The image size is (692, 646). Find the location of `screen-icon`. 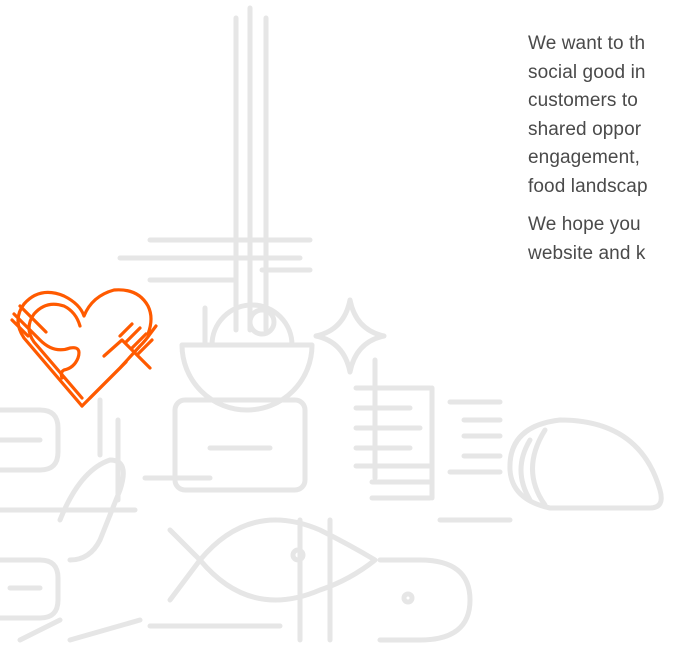

screen-icon is located at coordinates (225, 445).